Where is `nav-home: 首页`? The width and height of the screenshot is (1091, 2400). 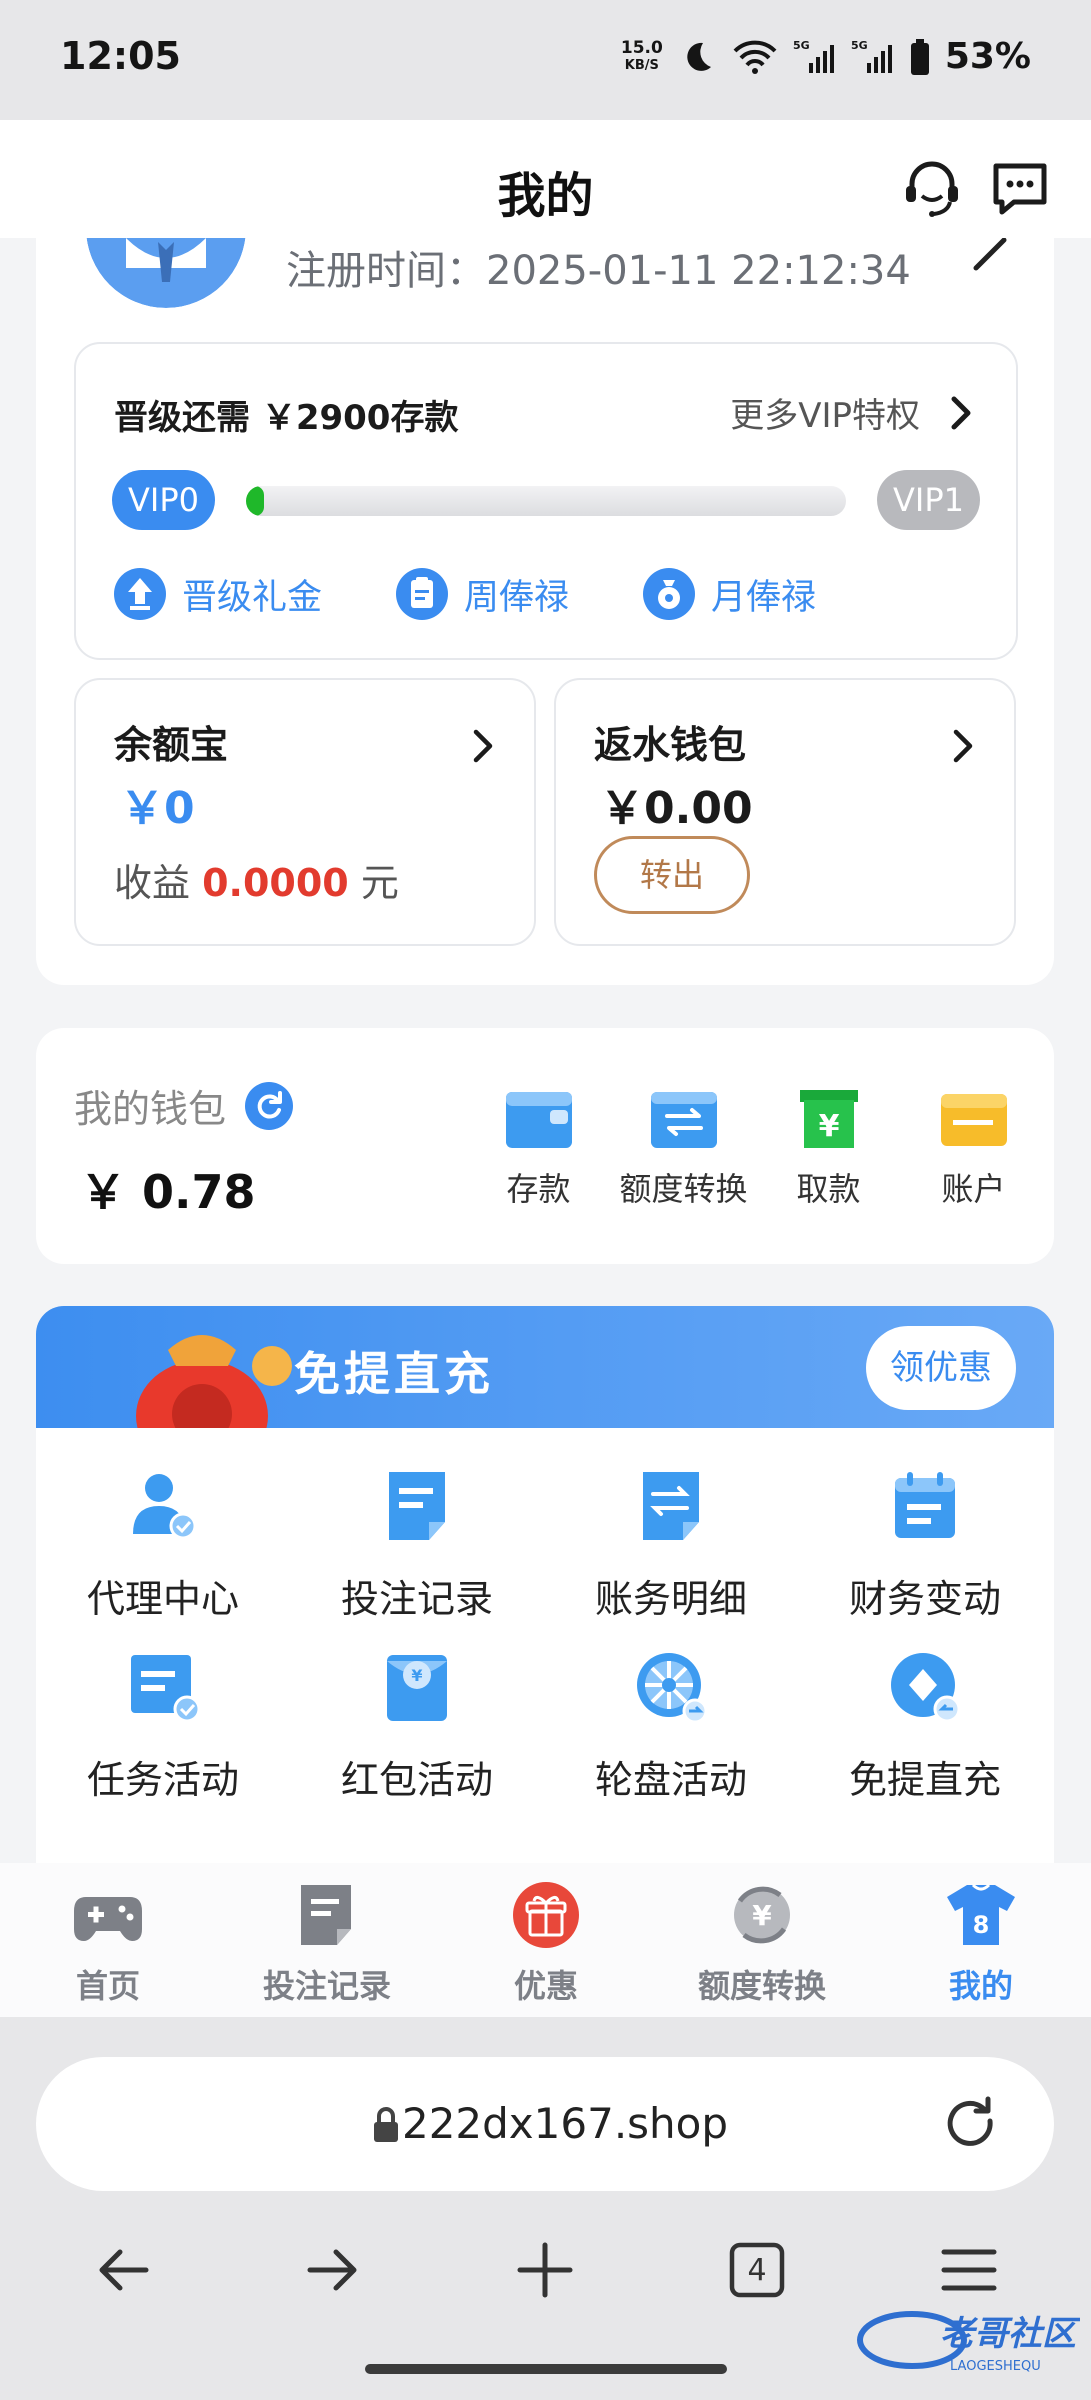
nav-home: 首页 is located at coordinates (108, 1944).